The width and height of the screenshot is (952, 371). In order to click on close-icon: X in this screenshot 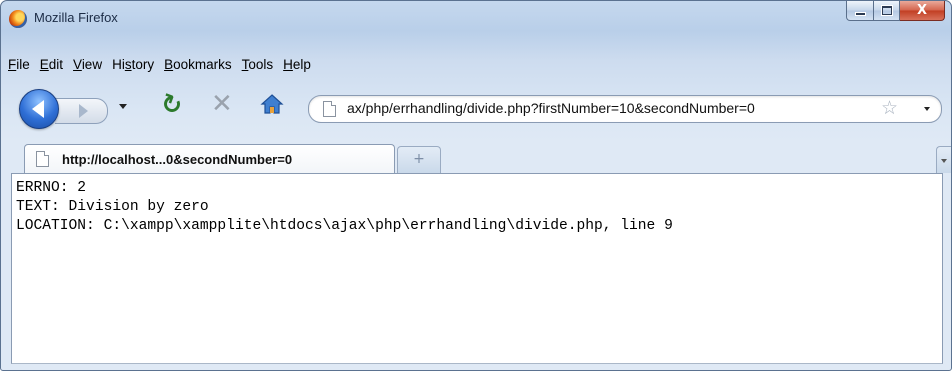, I will do `click(922, 10)`.